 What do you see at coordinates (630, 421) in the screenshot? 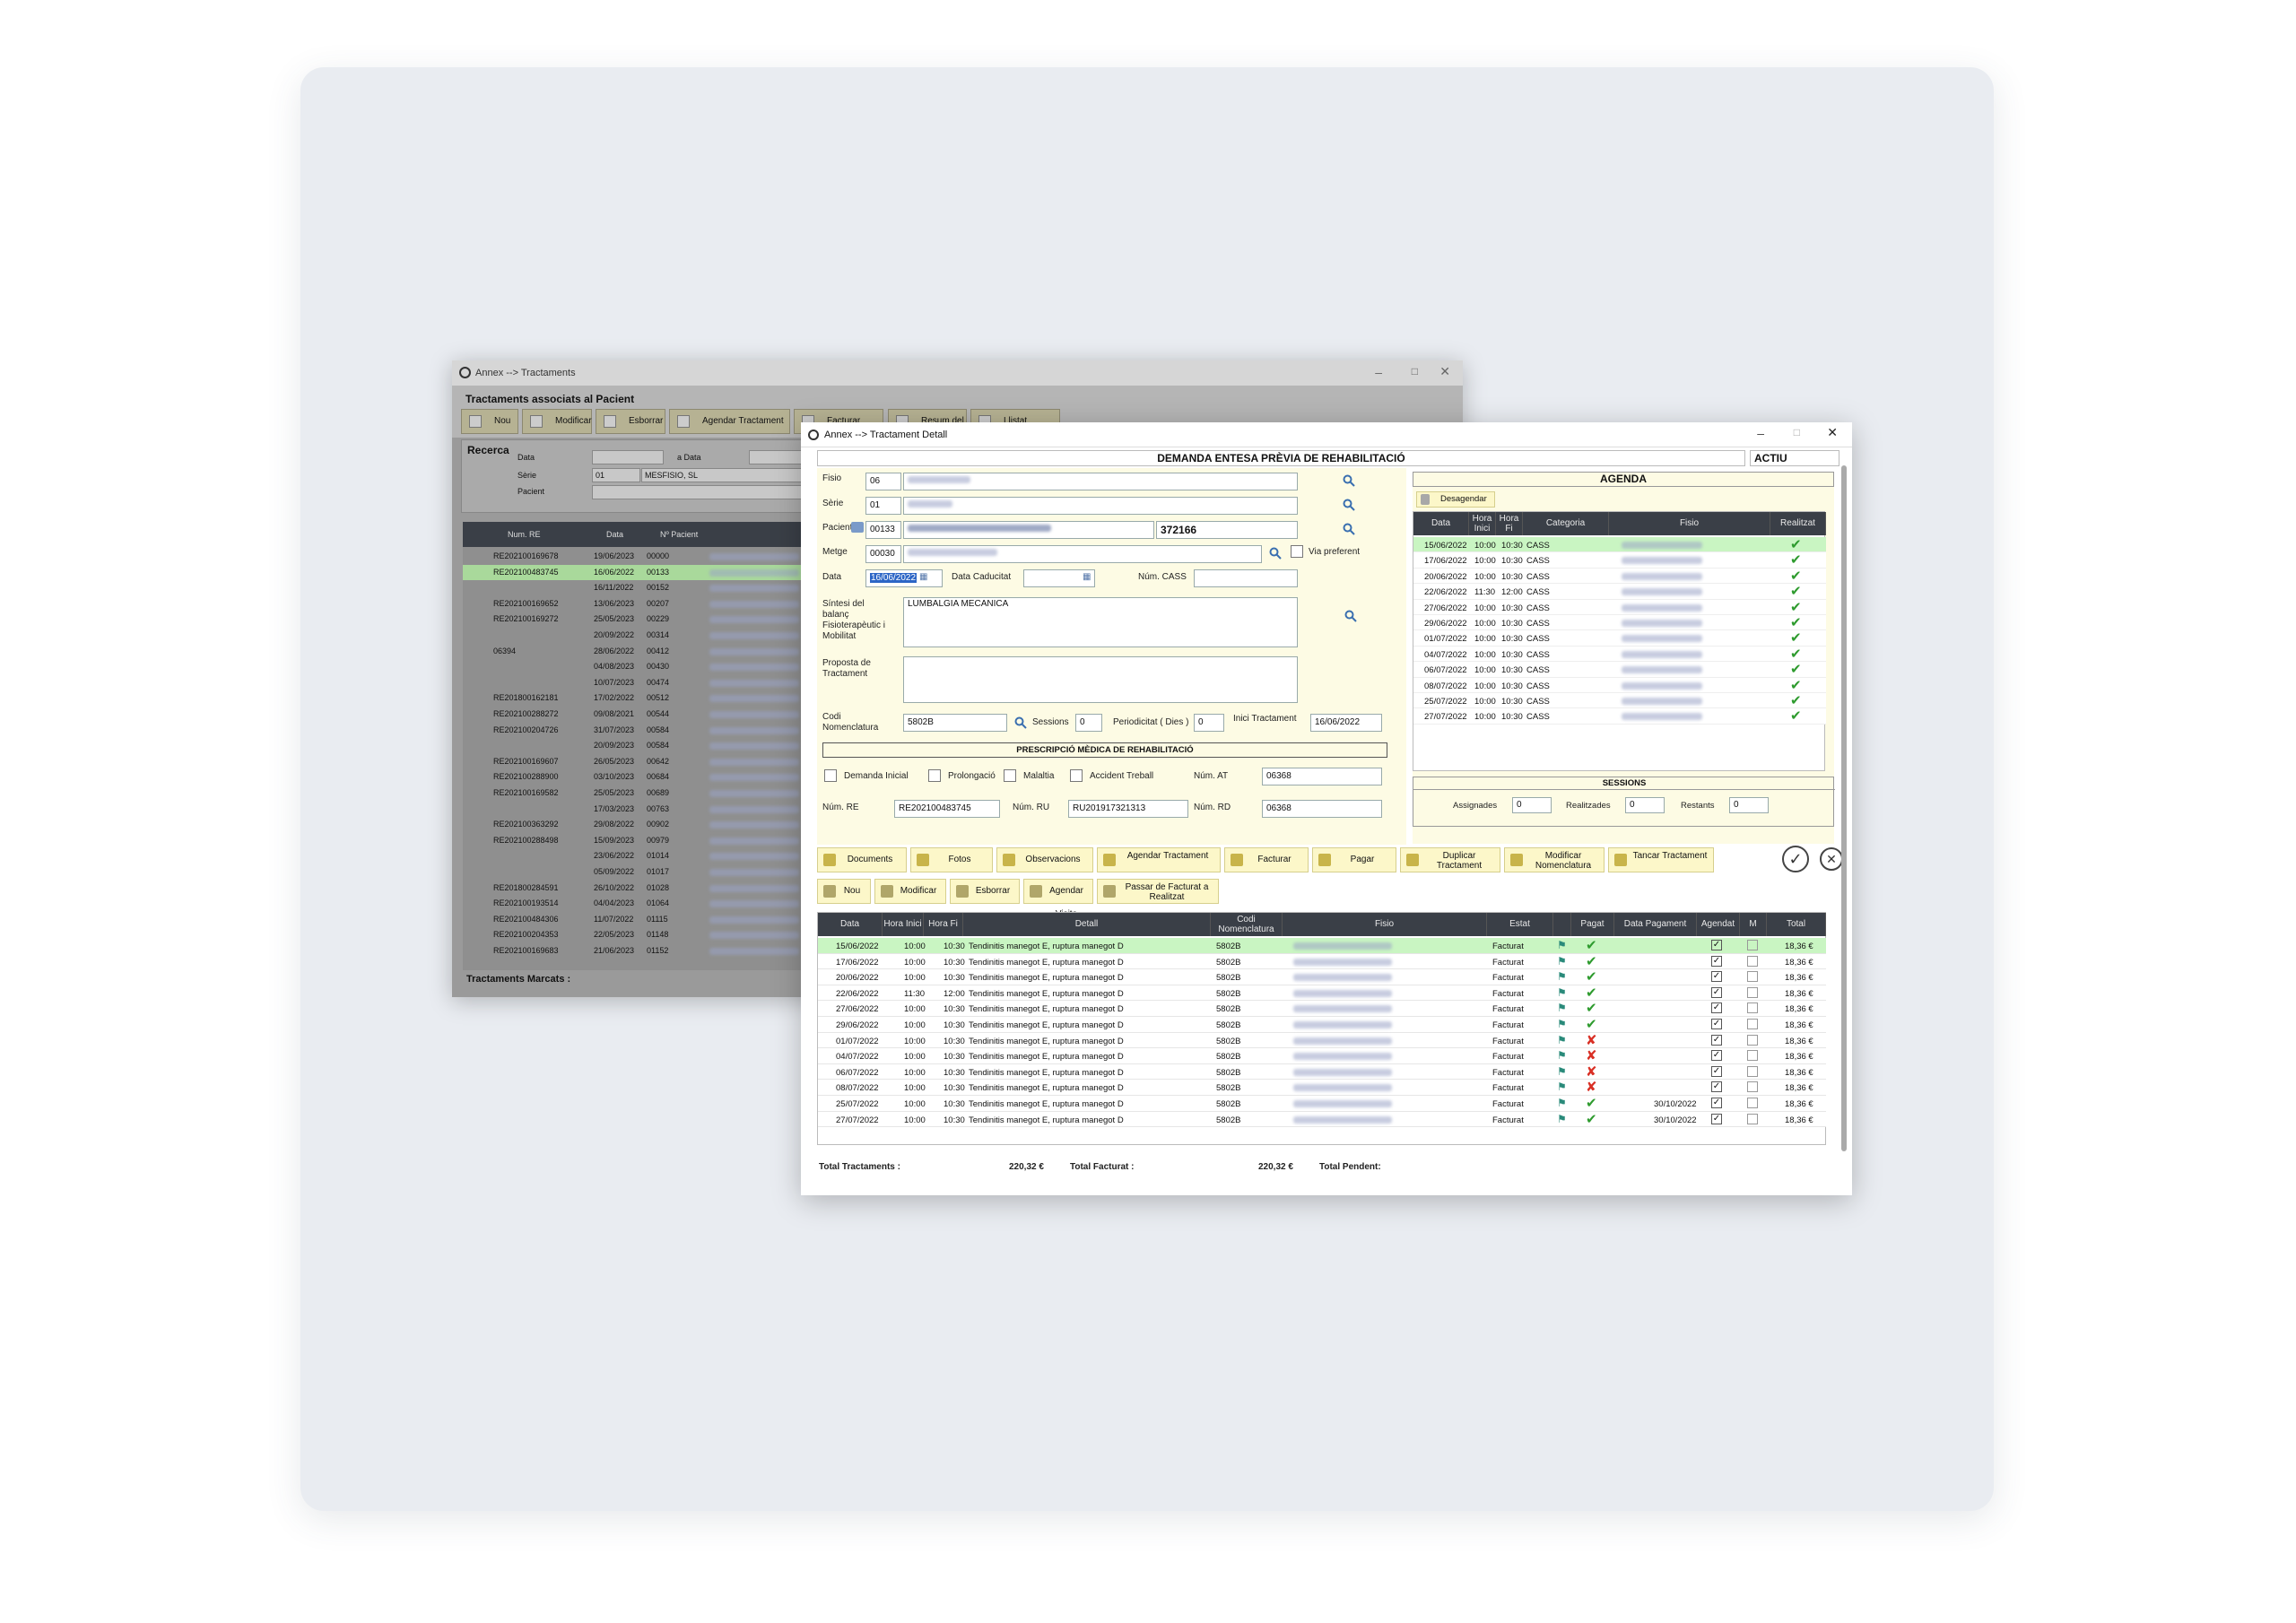
I see `toolbar-button-2: Esborrar` at bounding box center [630, 421].